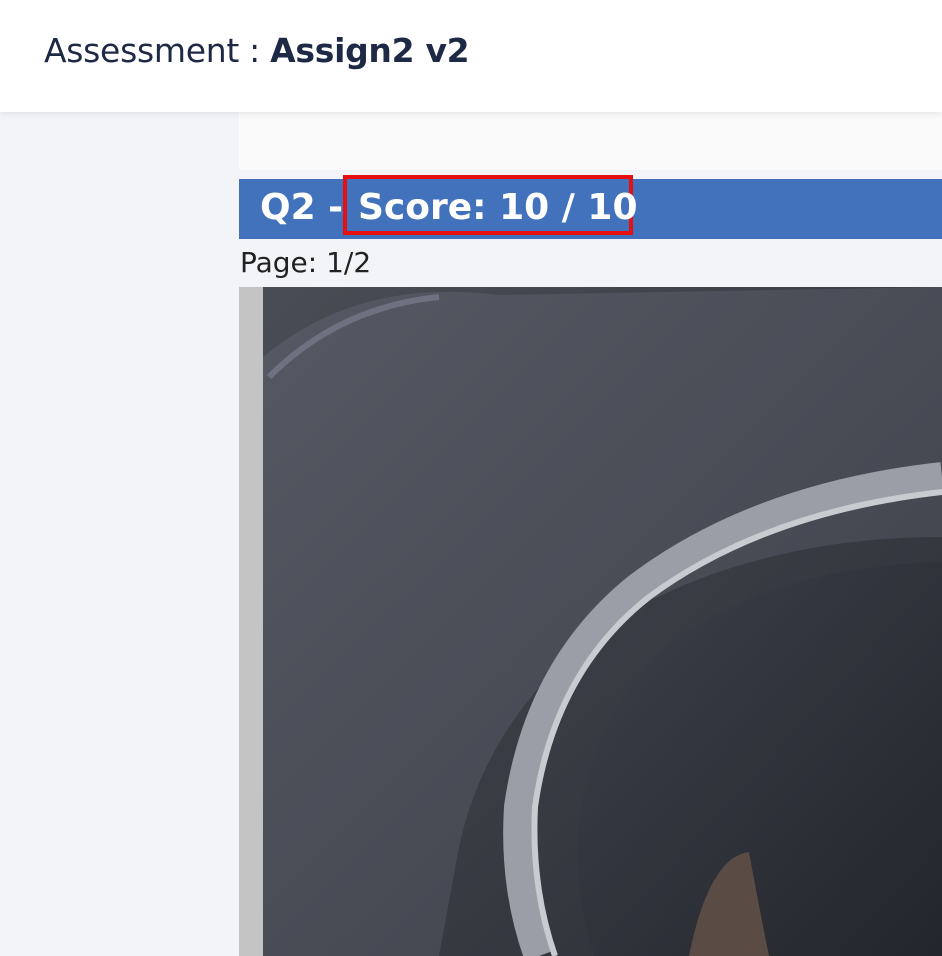 This screenshot has width=942, height=956. What do you see at coordinates (590, 141) in the screenshot?
I see `toolbar-strip` at bounding box center [590, 141].